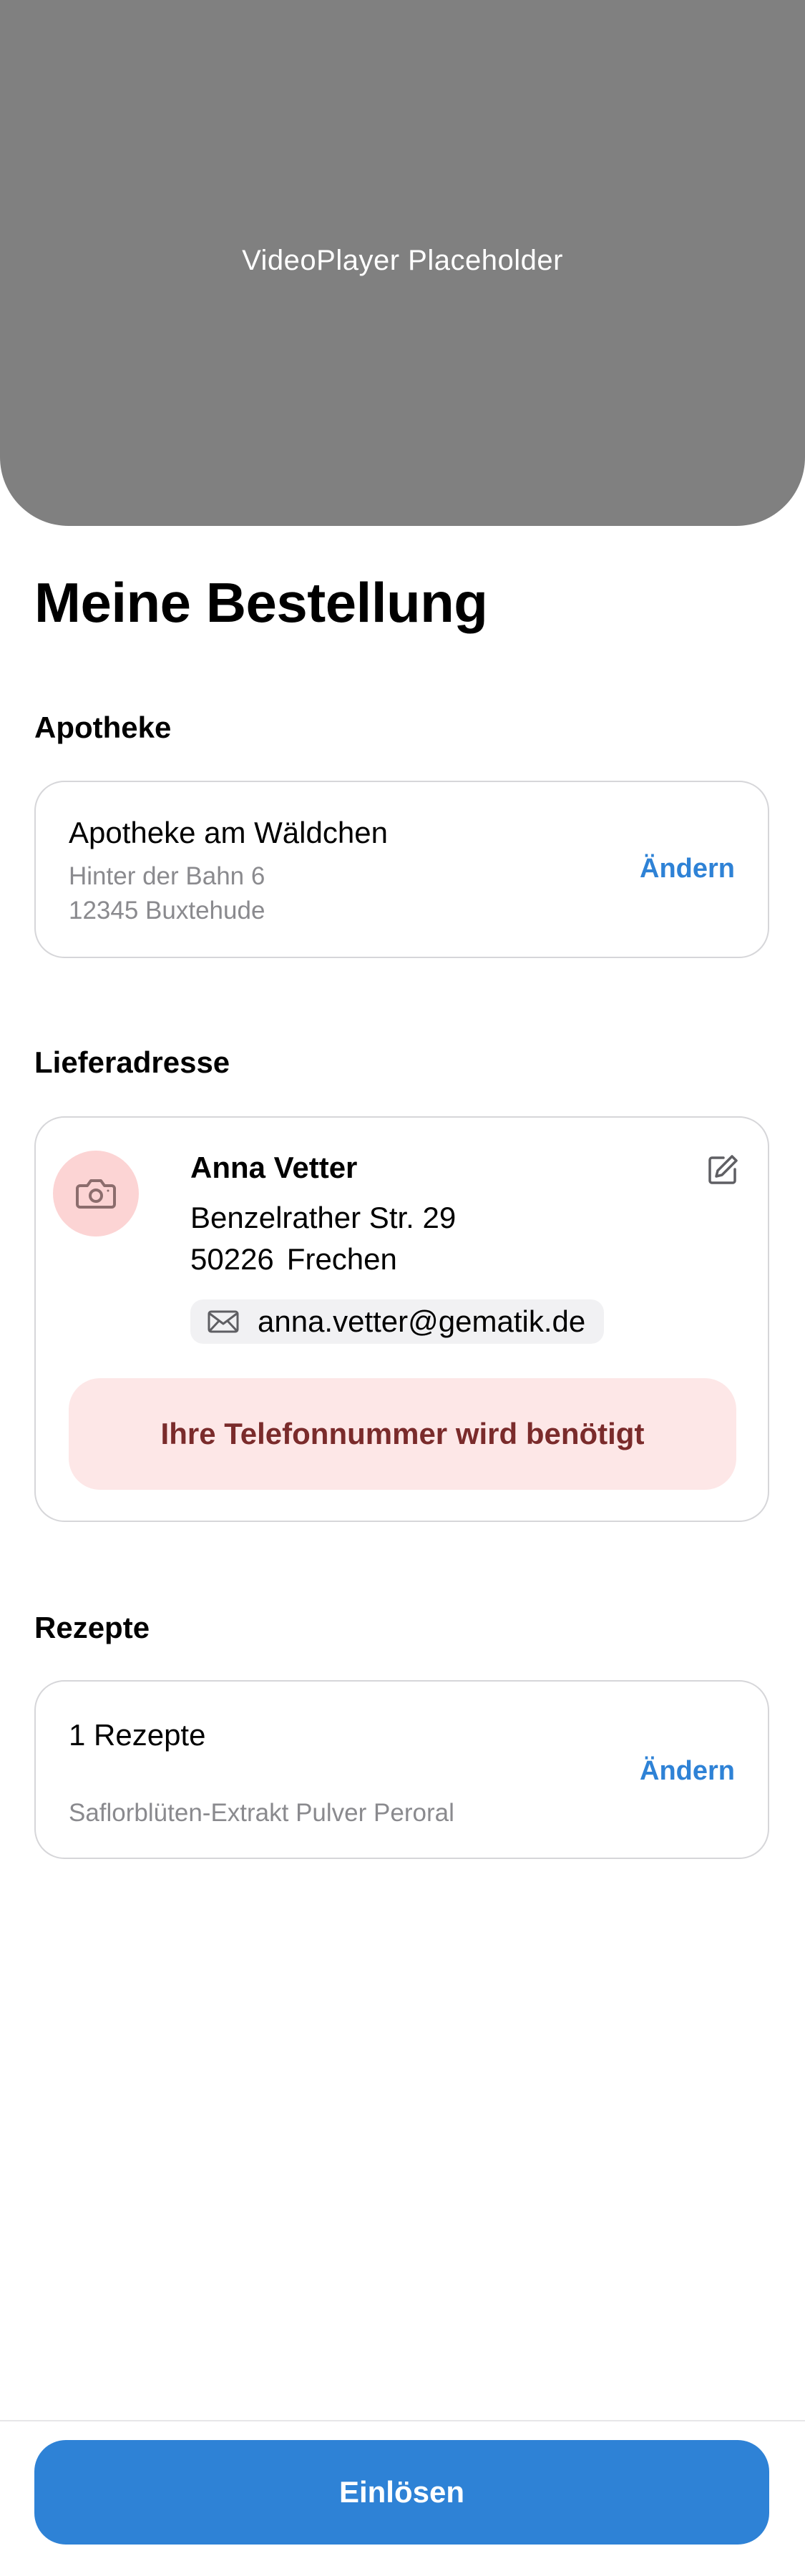 This screenshot has height=2576, width=805. Describe the element at coordinates (687, 1771) in the screenshot. I see `prescriptions-change-button: Ändern` at that location.